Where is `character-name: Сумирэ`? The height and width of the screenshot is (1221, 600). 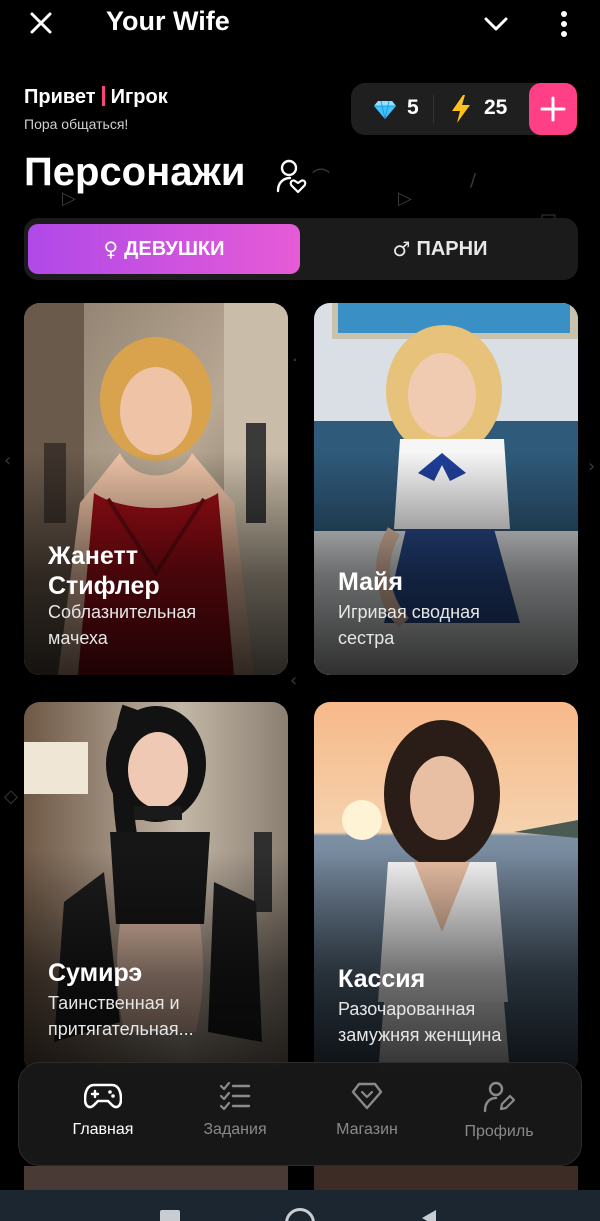 character-name: Сумирэ is located at coordinates (95, 973).